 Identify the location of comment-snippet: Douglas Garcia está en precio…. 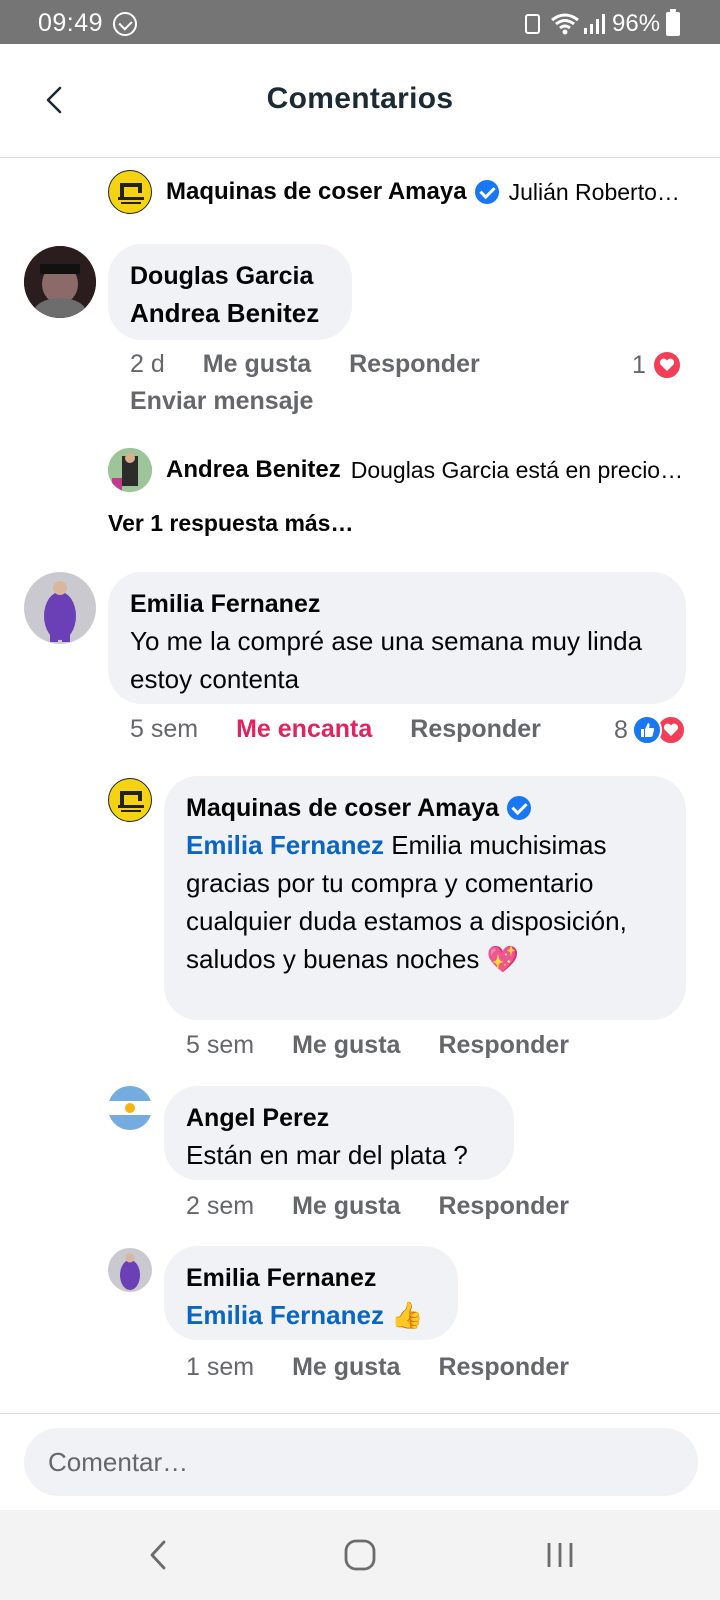
(517, 469).